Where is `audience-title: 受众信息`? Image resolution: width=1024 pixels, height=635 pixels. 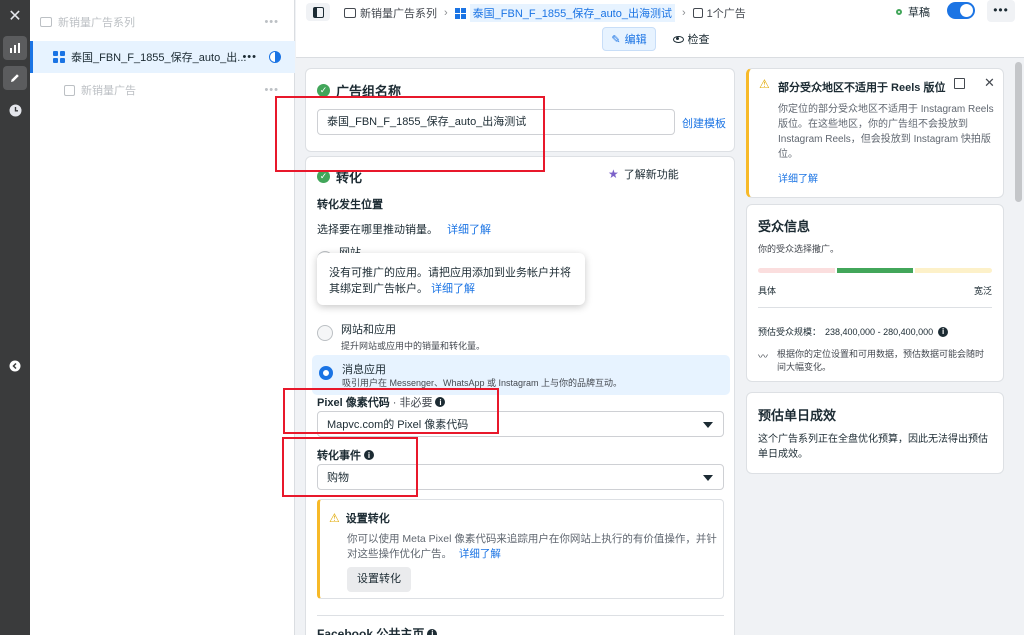 audience-title: 受众信息 is located at coordinates (784, 226).